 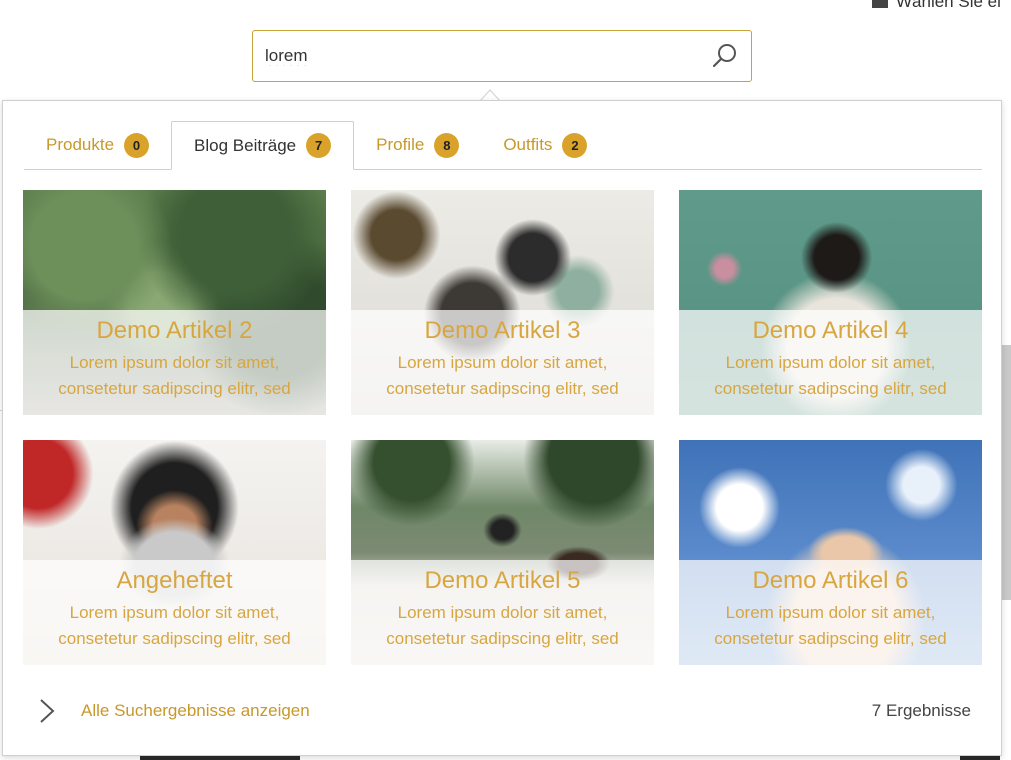 I want to click on tab-profile: Profile 8, so click(x=417, y=145).